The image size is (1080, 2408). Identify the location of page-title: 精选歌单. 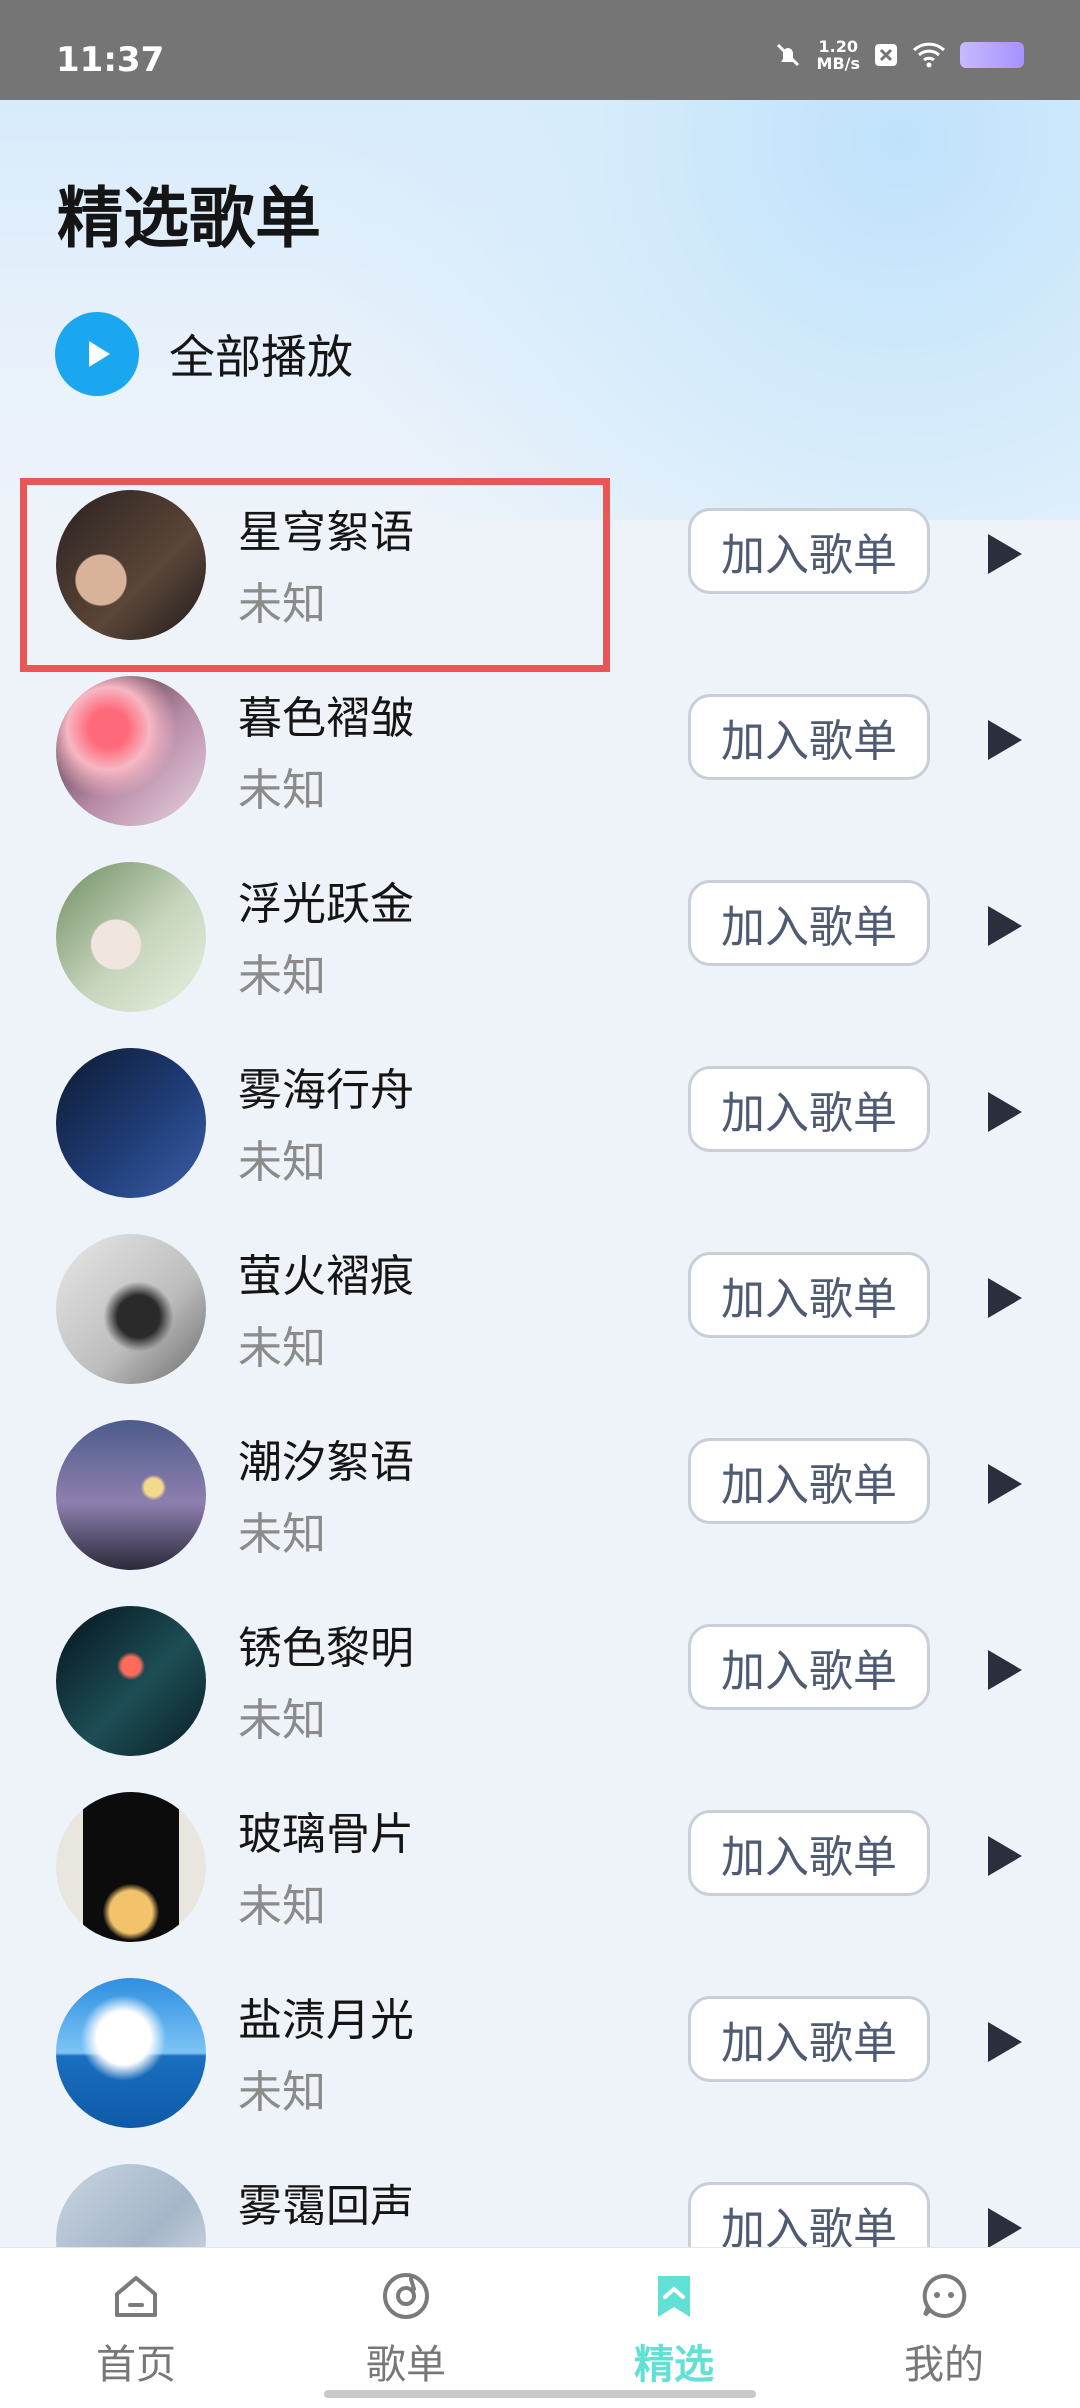
(189, 218).